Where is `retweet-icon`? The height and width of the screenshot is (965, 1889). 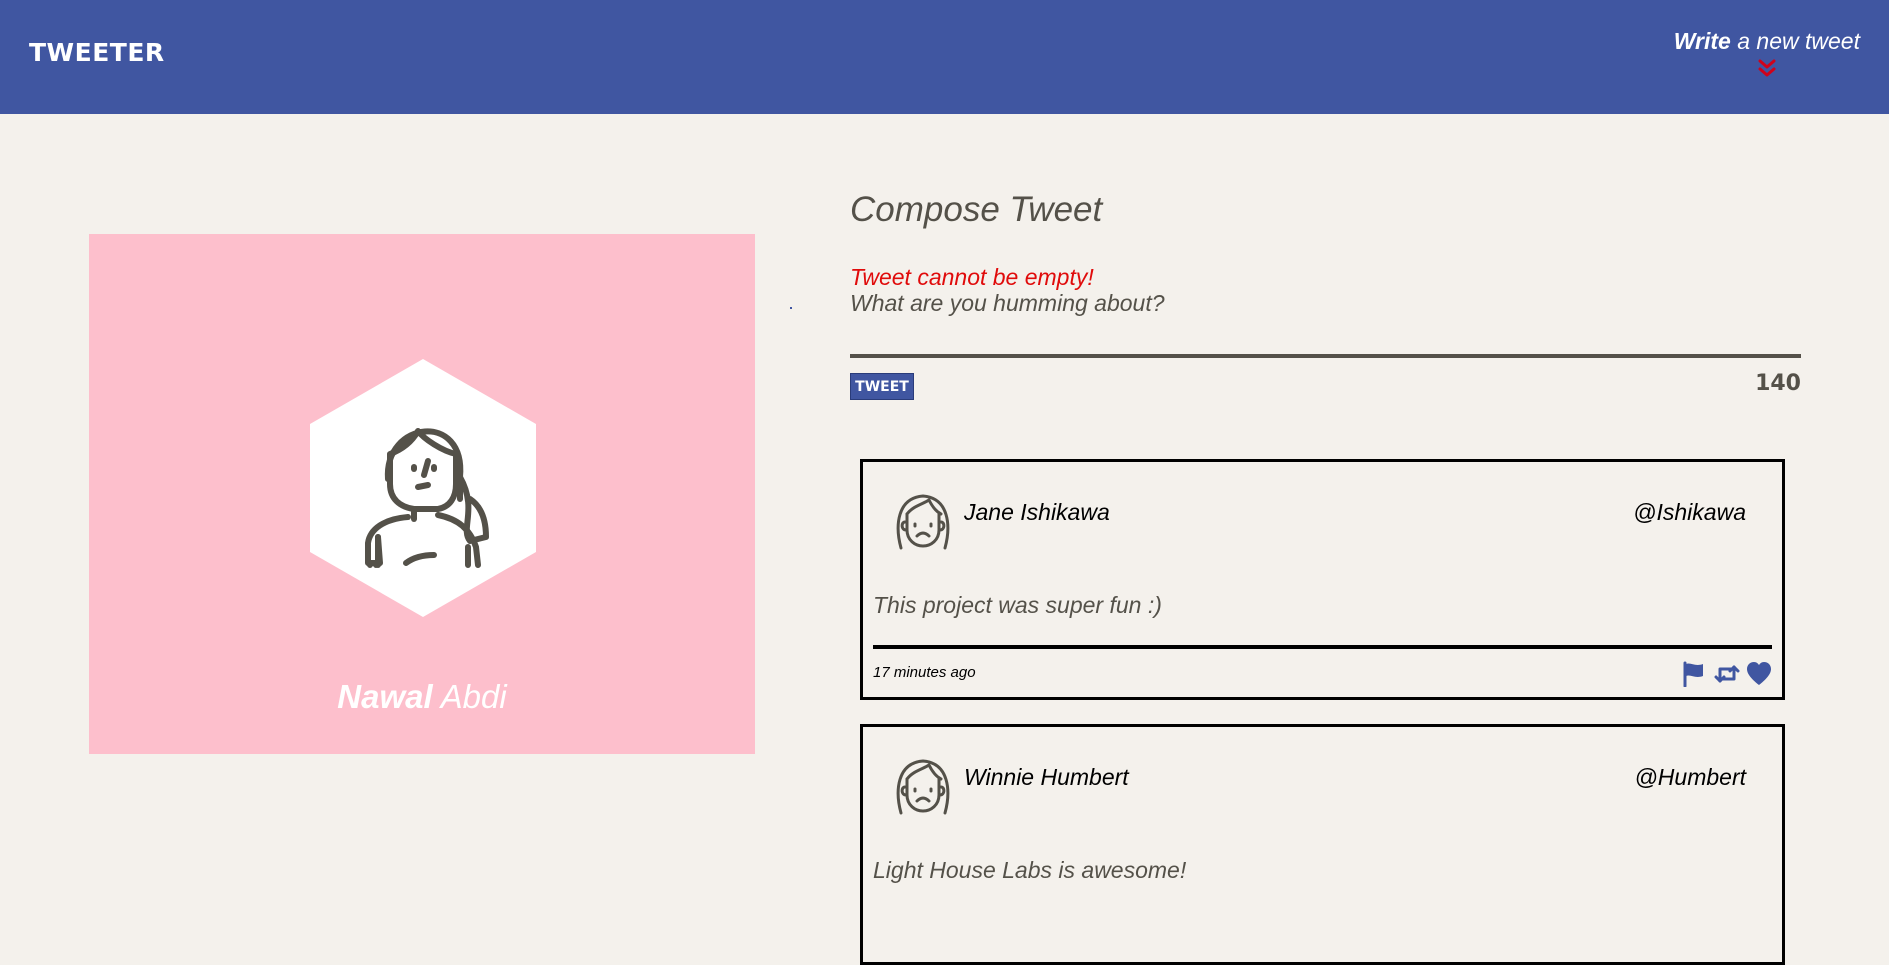
retweet-icon is located at coordinates (1727, 674).